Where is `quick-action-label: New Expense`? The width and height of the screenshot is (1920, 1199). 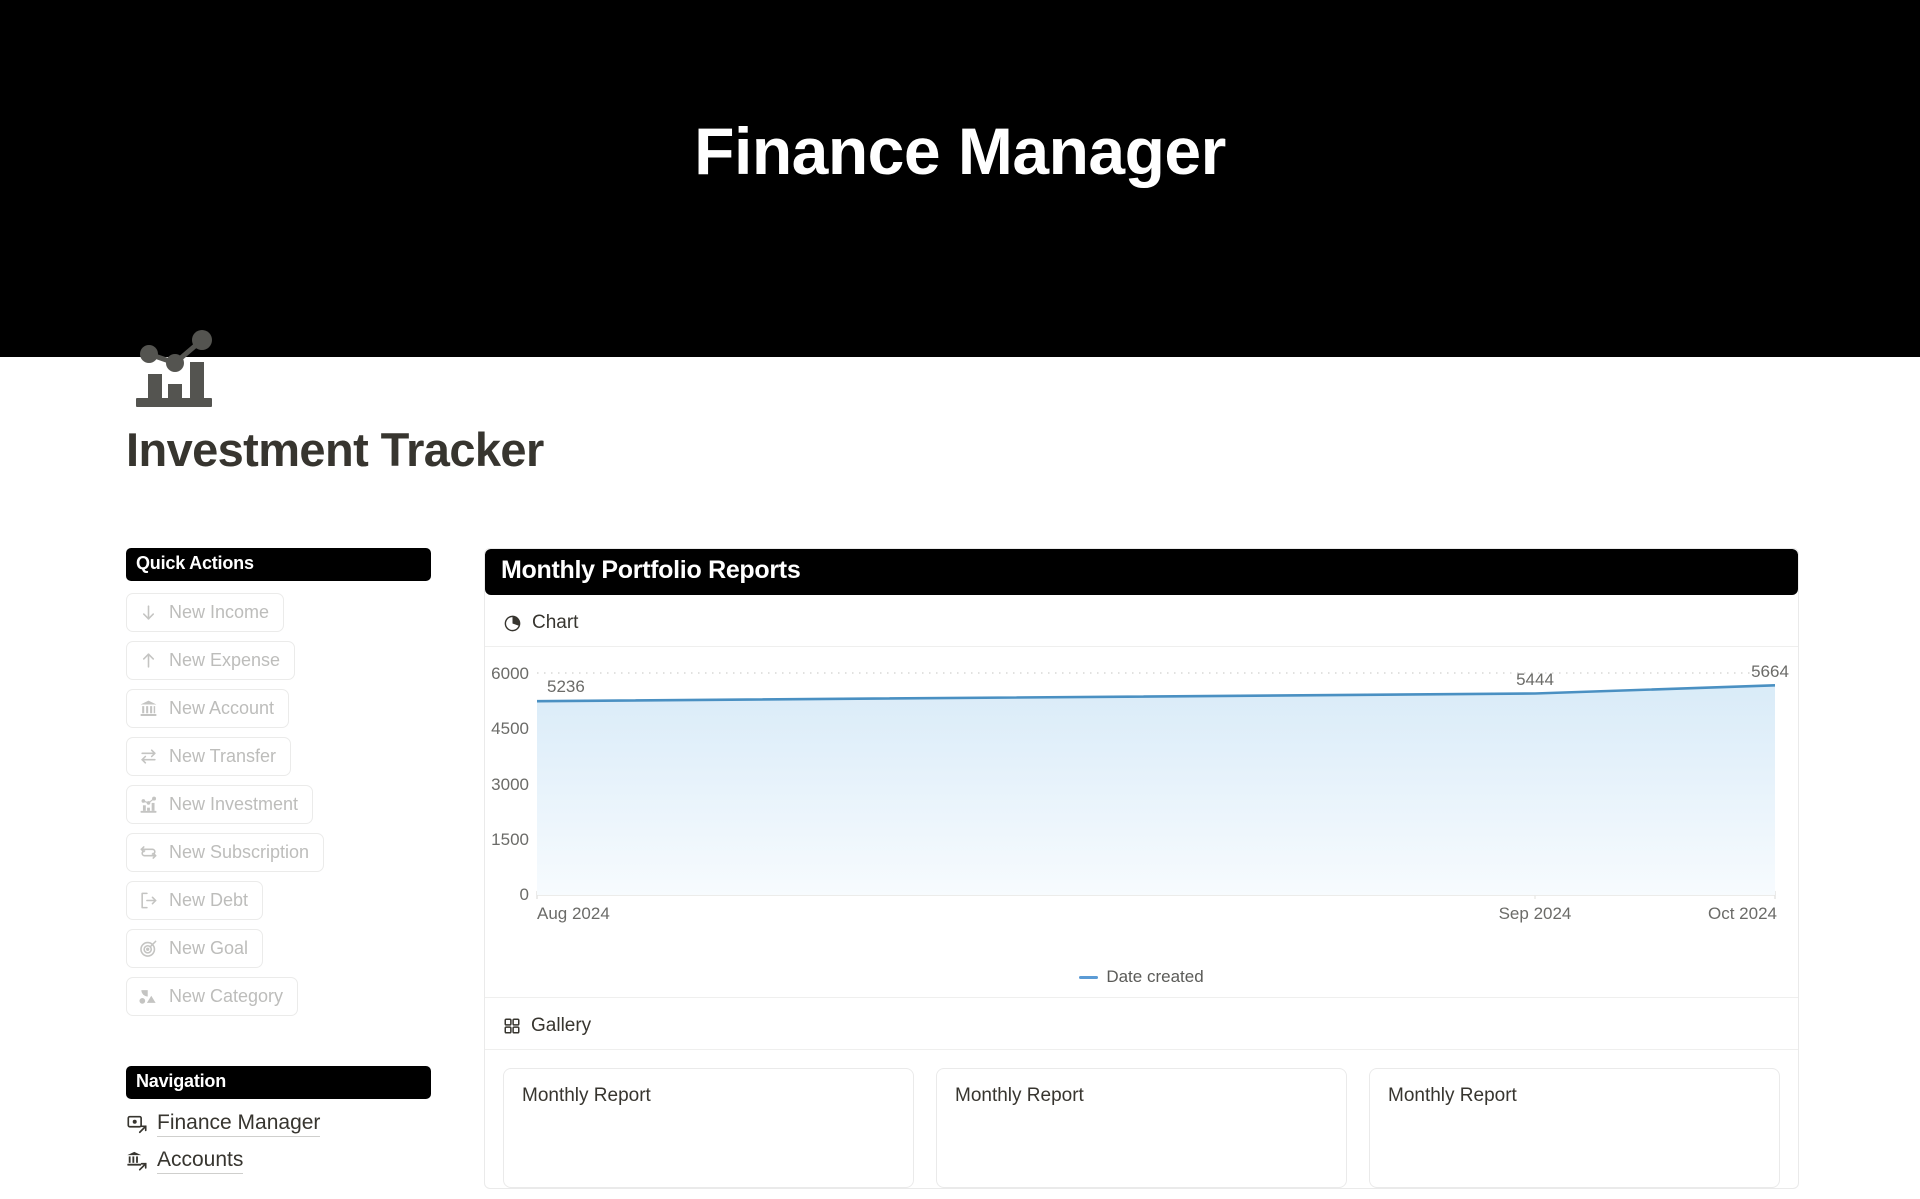 quick-action-label: New Expense is located at coordinates (225, 660).